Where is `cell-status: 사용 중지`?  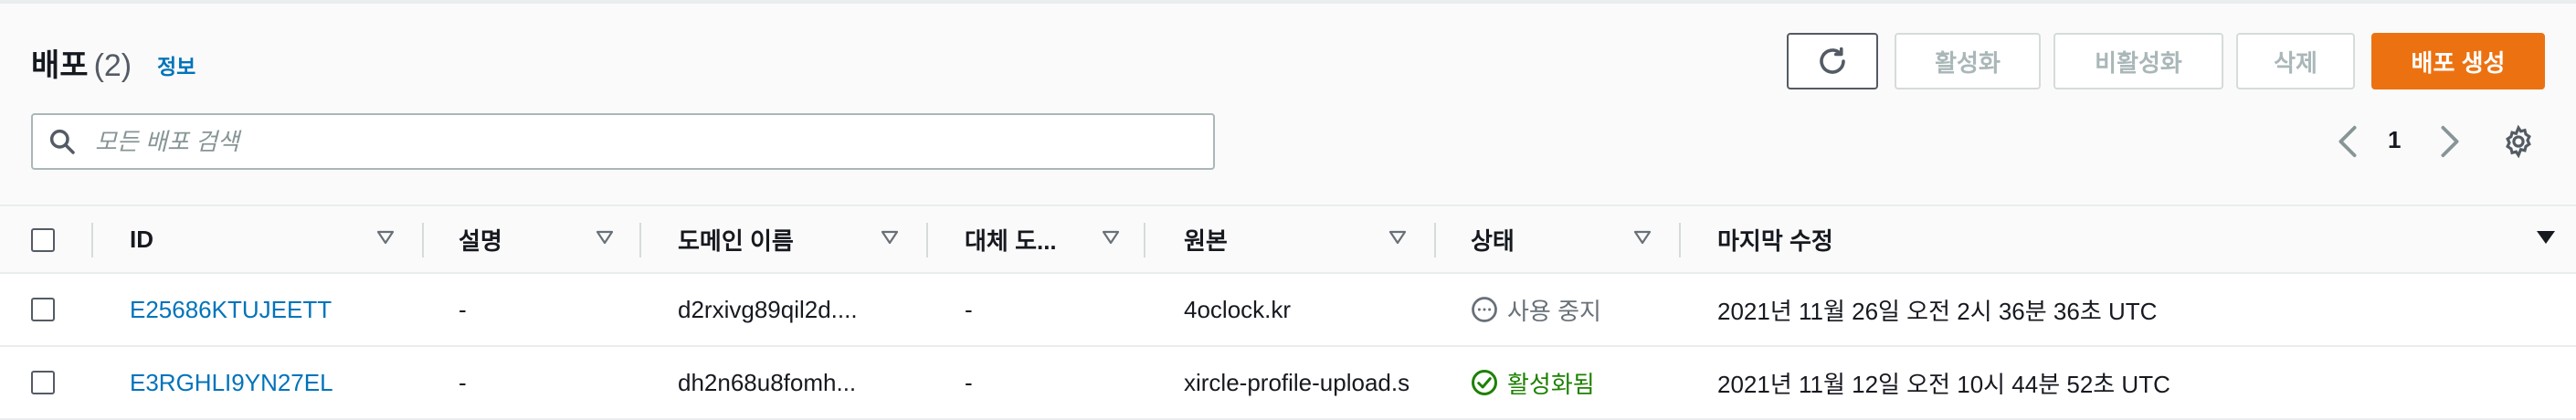
cell-status: 사용 중지 is located at coordinates (1536, 309).